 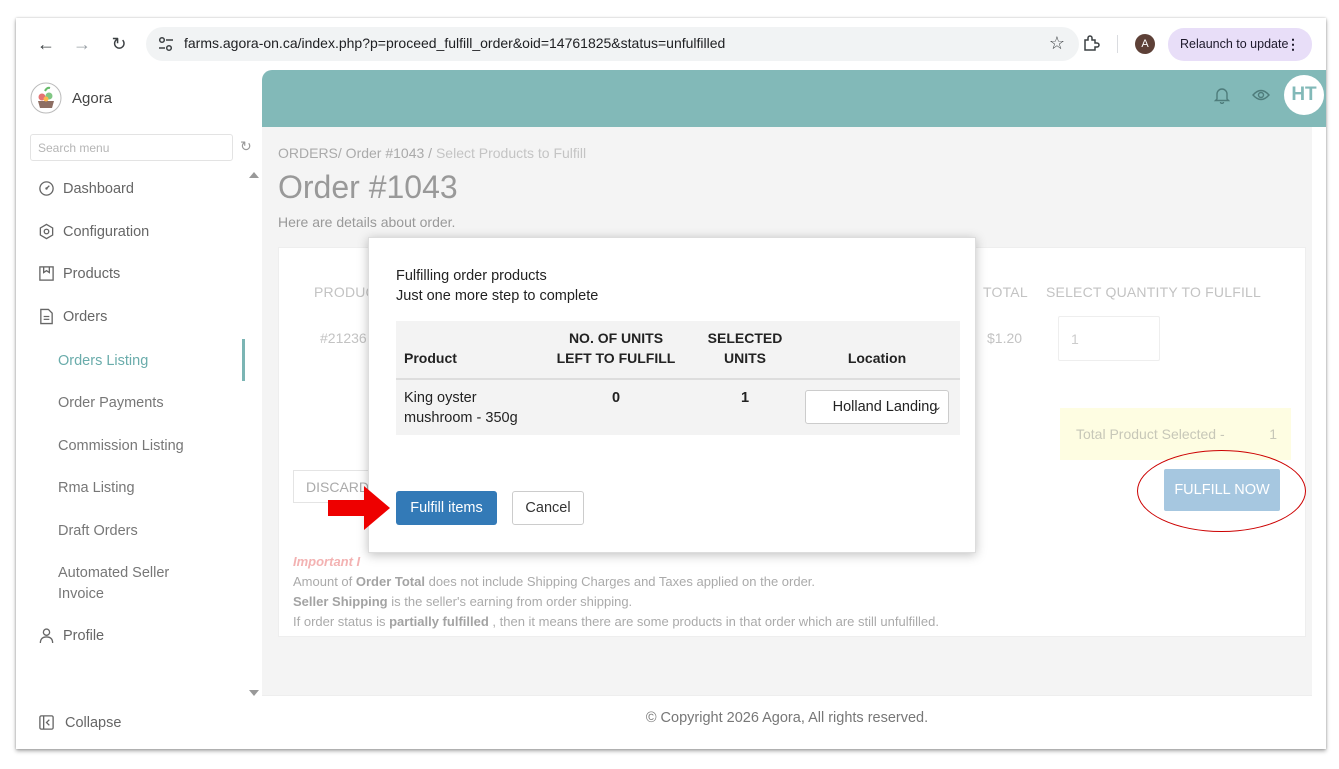 What do you see at coordinates (616, 358) in the screenshot?
I see `header-line: LEFT TO FULFILL` at bounding box center [616, 358].